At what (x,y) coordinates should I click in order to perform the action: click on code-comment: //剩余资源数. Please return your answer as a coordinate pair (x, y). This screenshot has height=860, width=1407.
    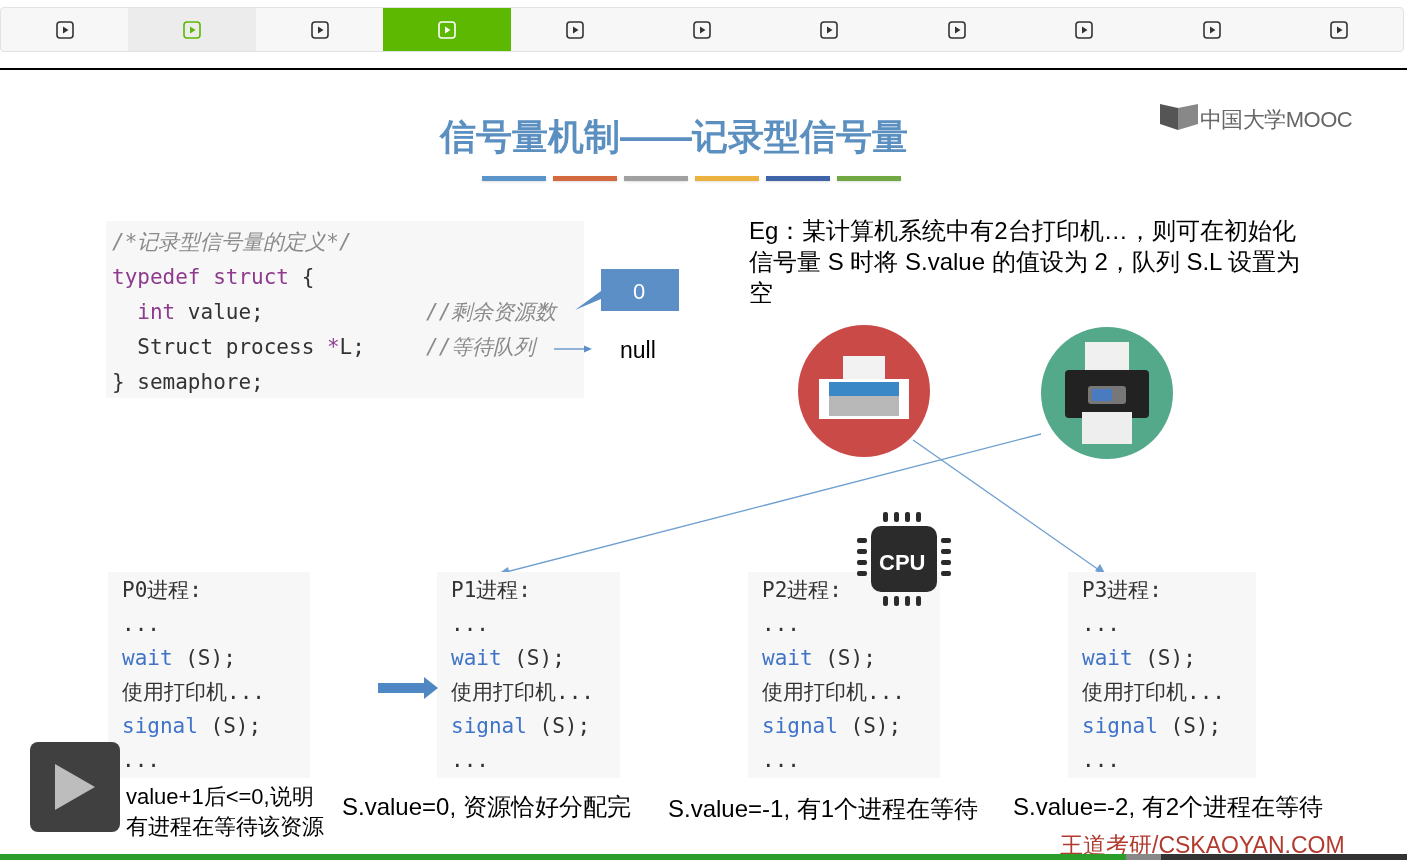
    Looking at the image, I should click on (491, 312).